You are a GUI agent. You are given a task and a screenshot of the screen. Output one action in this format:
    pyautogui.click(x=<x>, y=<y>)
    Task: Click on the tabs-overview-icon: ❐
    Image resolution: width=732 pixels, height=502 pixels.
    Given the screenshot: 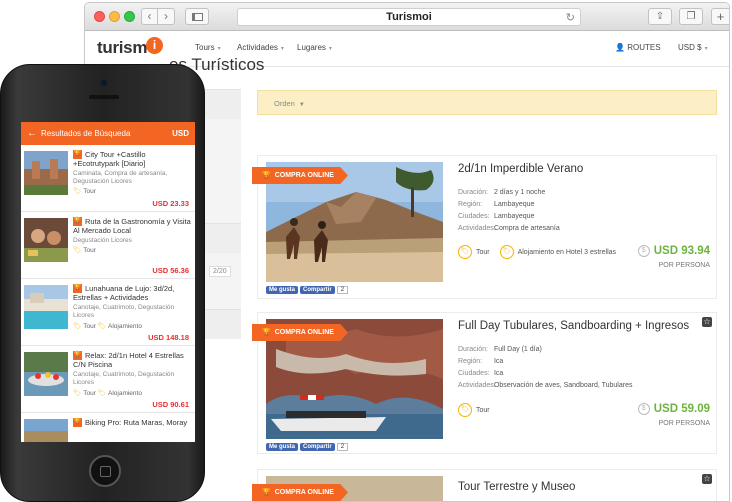 What is the action you would take?
    pyautogui.click(x=691, y=16)
    